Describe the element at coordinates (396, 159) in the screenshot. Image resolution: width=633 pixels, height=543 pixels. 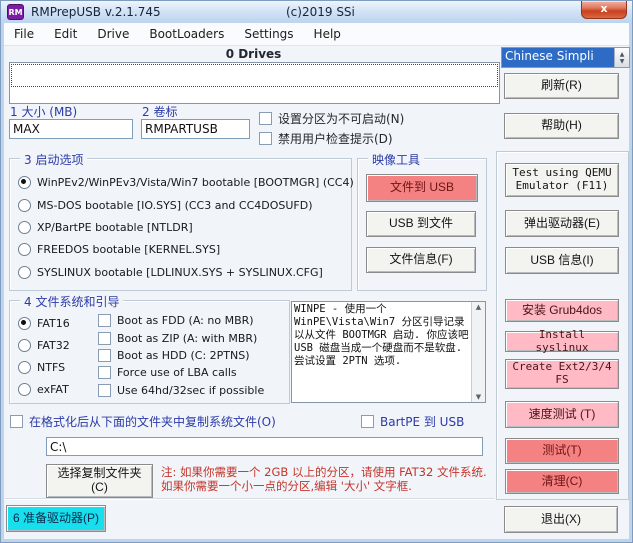
I see `image-tools-title: 映像工具` at that location.